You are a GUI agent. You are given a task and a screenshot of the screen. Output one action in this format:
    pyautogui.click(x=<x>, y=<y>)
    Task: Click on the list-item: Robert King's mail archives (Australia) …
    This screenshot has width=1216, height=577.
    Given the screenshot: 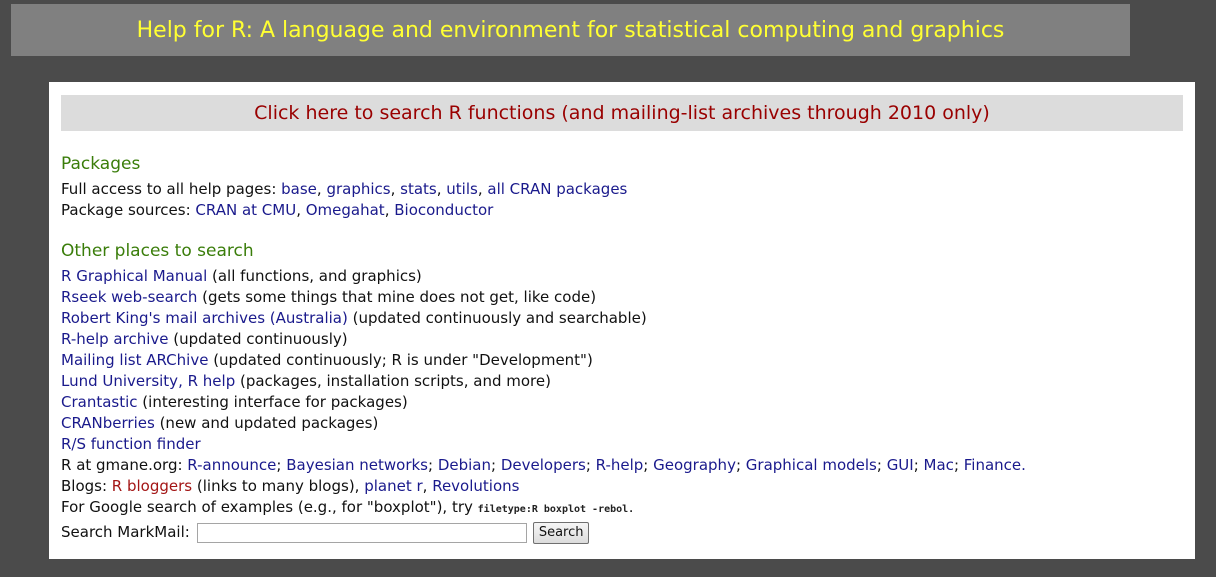 What is the action you would take?
    pyautogui.click(x=354, y=318)
    